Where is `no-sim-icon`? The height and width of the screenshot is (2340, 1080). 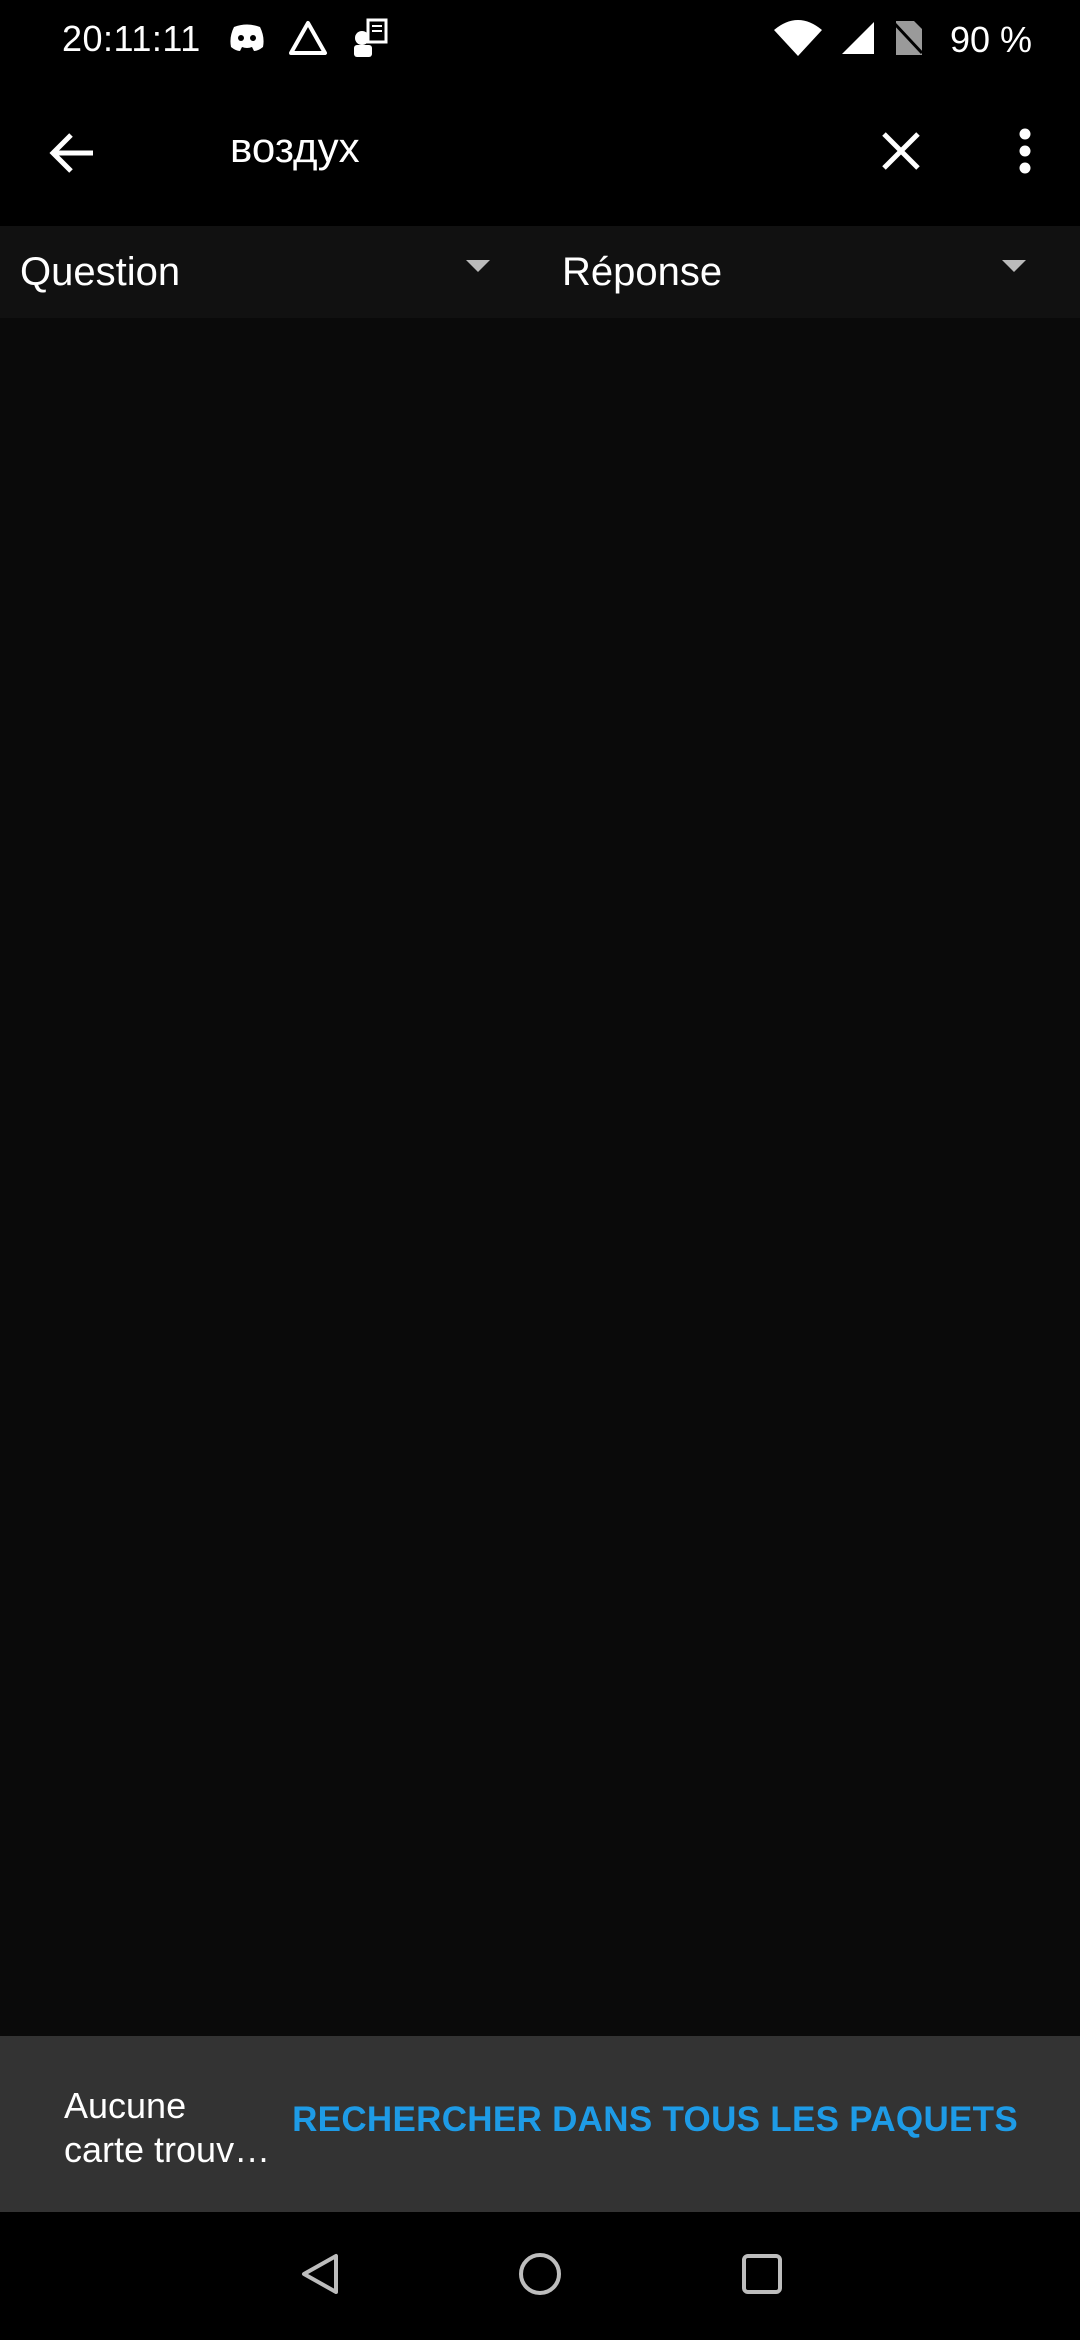
no-sim-icon is located at coordinates (908, 40).